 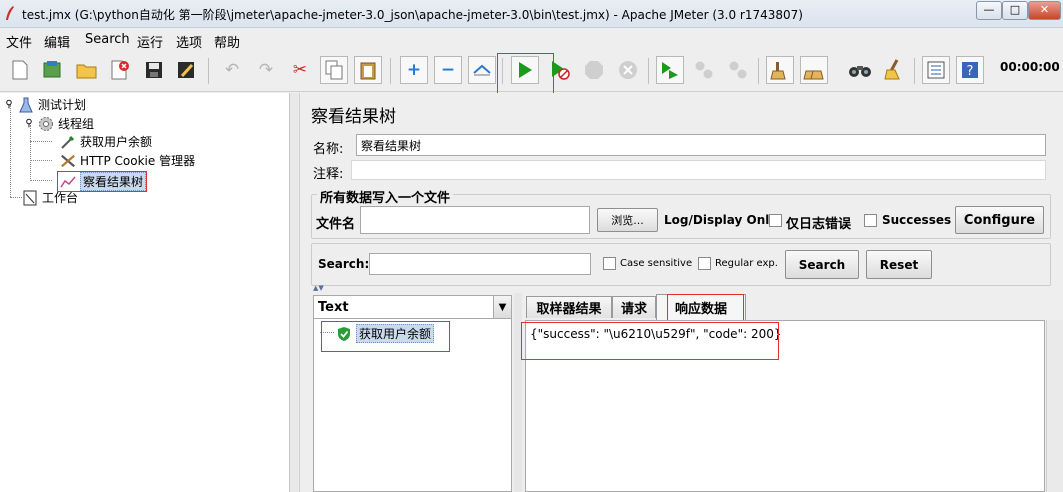 What do you see at coordinates (814, 70) in the screenshot?
I see `clear-all-icon` at bounding box center [814, 70].